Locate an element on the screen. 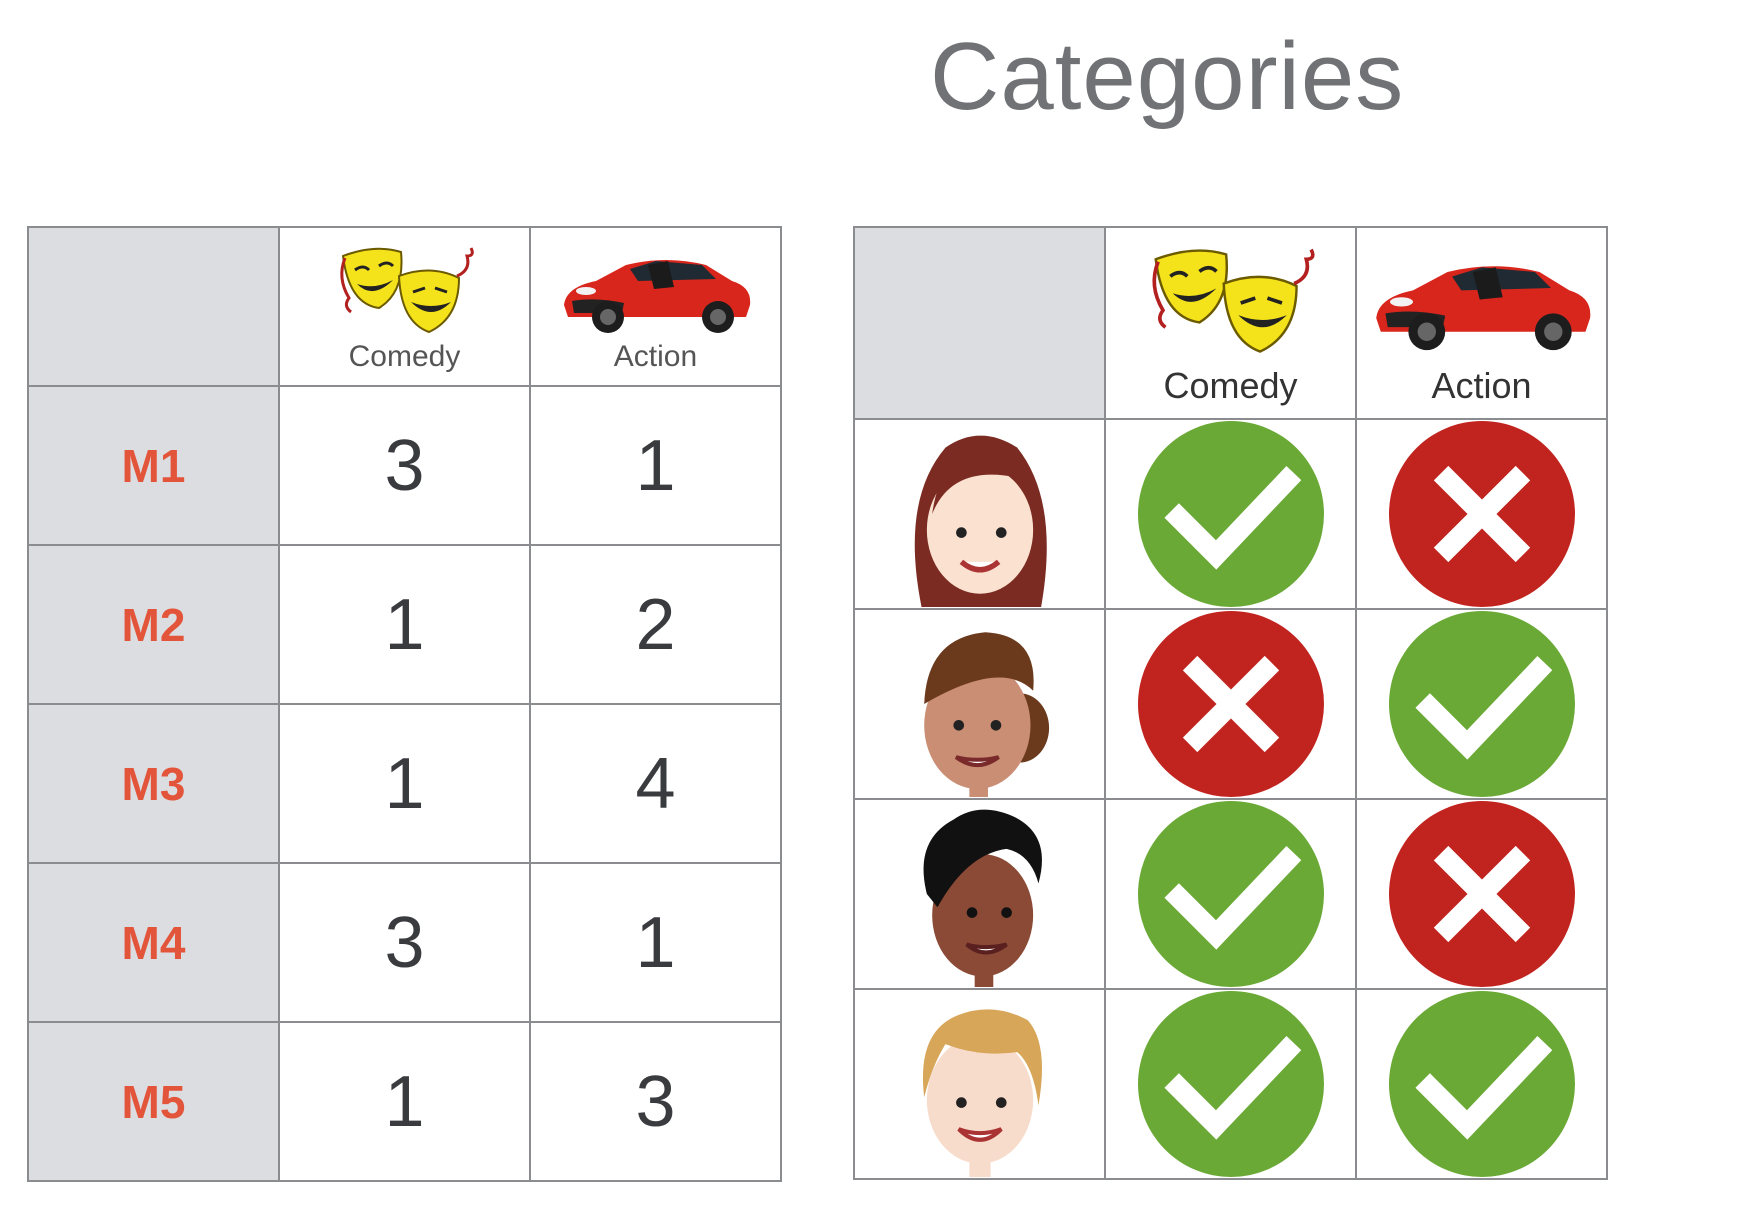 This screenshot has height=1228, width=1738. row-label: M2 is located at coordinates (153, 624).